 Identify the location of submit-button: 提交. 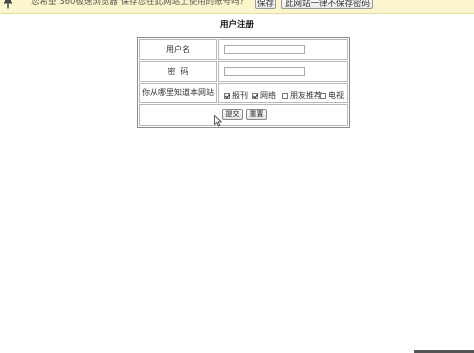
(232, 114).